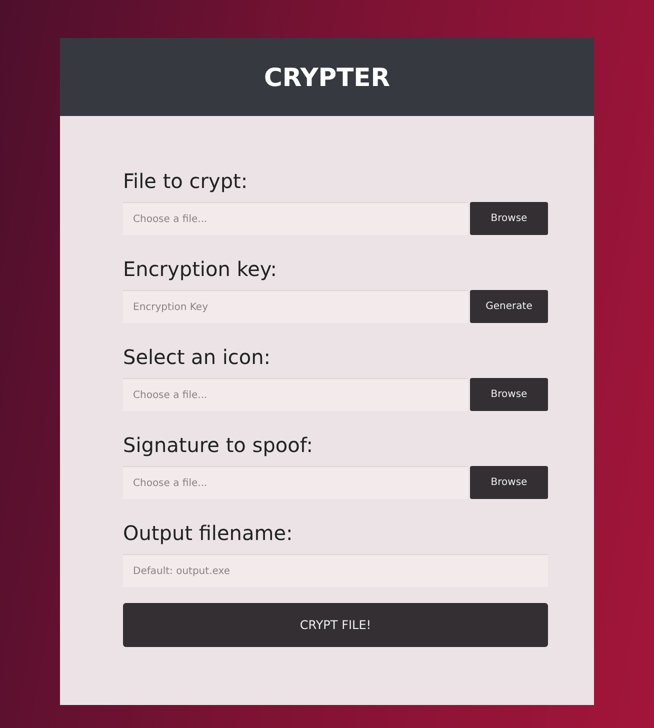  What do you see at coordinates (197, 357) in the screenshot?
I see `field-label: Select an icon:` at bounding box center [197, 357].